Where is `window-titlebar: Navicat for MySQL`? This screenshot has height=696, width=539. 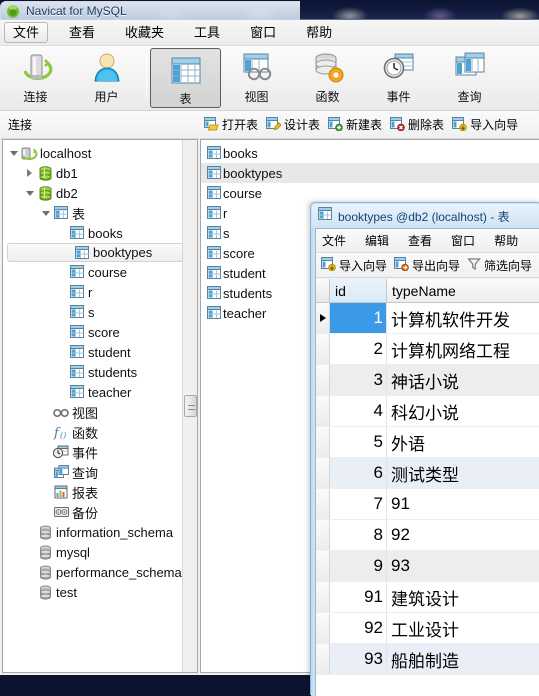
window-titlebar: Navicat for MySQL is located at coordinates (150, 10).